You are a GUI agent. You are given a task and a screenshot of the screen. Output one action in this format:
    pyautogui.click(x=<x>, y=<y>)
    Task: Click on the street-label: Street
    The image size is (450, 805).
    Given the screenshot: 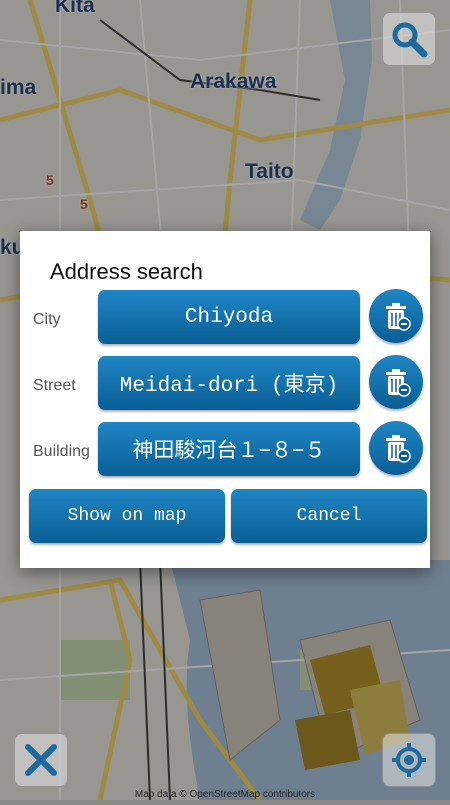 What is the action you would take?
    pyautogui.click(x=54, y=385)
    